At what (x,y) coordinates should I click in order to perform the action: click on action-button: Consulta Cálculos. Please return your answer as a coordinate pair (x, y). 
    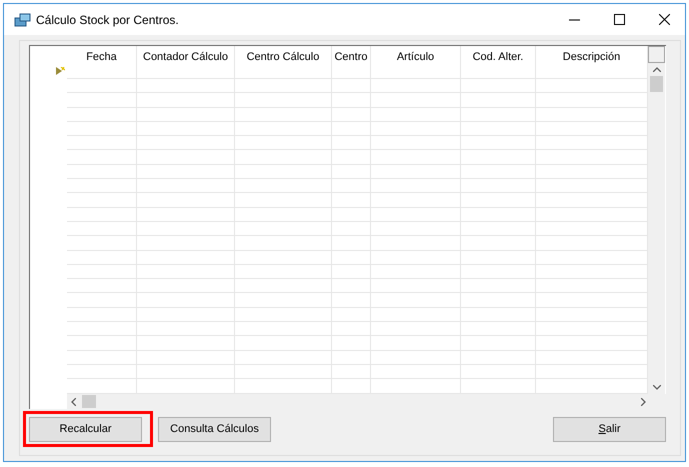
    Looking at the image, I should click on (214, 429).